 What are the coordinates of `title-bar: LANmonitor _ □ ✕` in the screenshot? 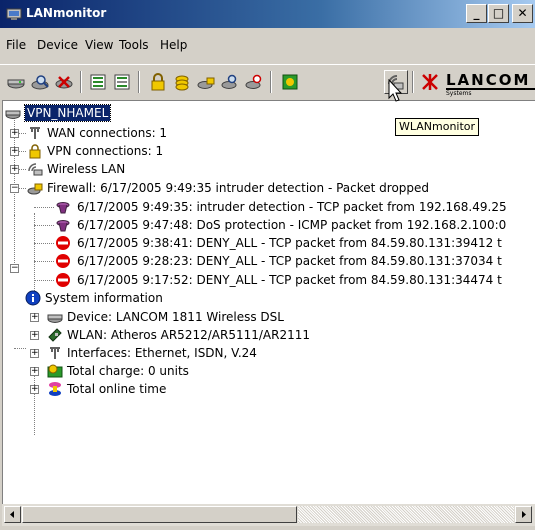 It's located at (267, 14).